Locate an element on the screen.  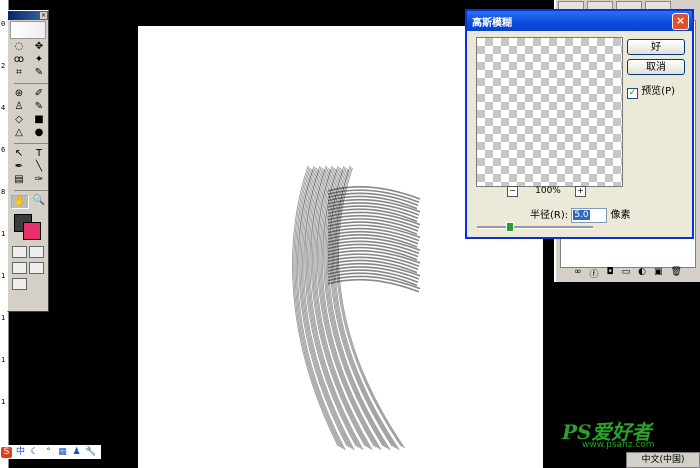
preview-checkbox-label: 预览(P) is located at coordinates (658, 91).